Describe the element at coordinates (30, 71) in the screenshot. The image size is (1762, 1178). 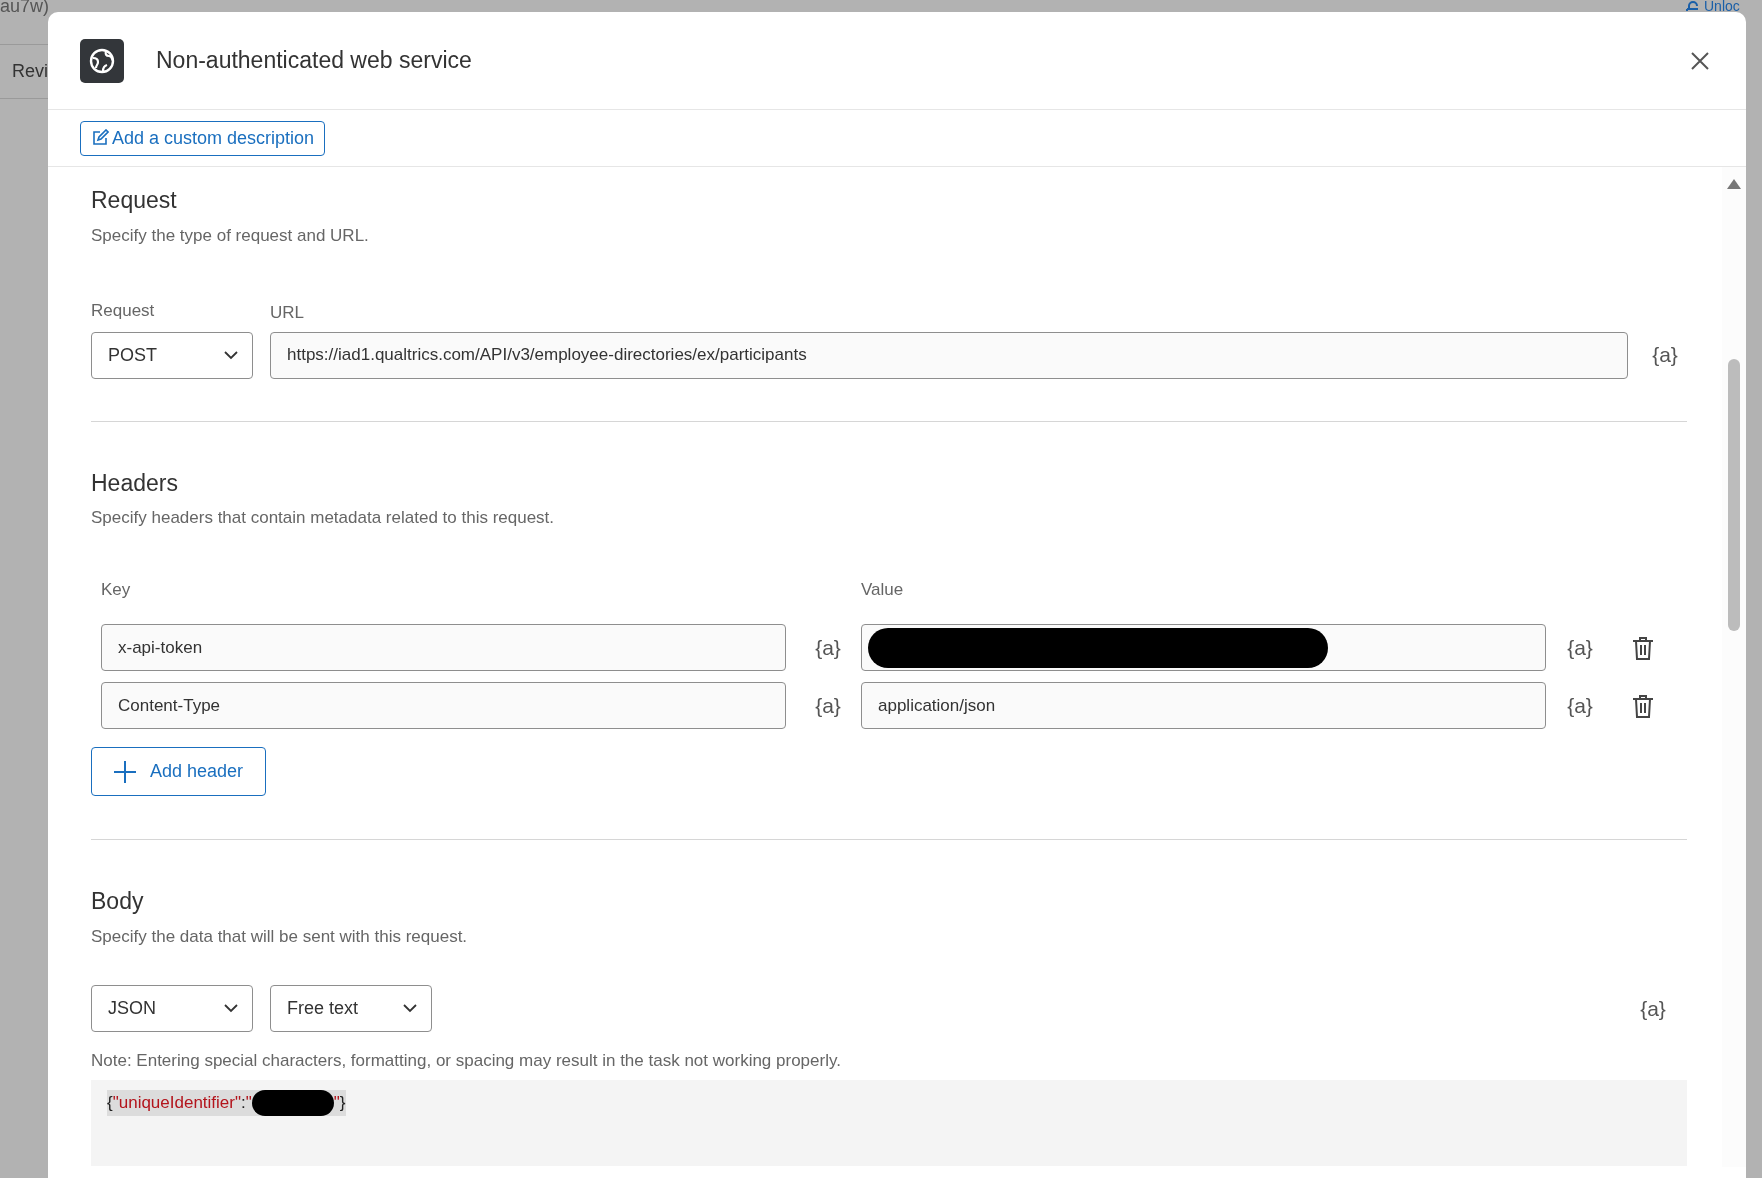
I see `backdrop-tab: Revi` at that location.